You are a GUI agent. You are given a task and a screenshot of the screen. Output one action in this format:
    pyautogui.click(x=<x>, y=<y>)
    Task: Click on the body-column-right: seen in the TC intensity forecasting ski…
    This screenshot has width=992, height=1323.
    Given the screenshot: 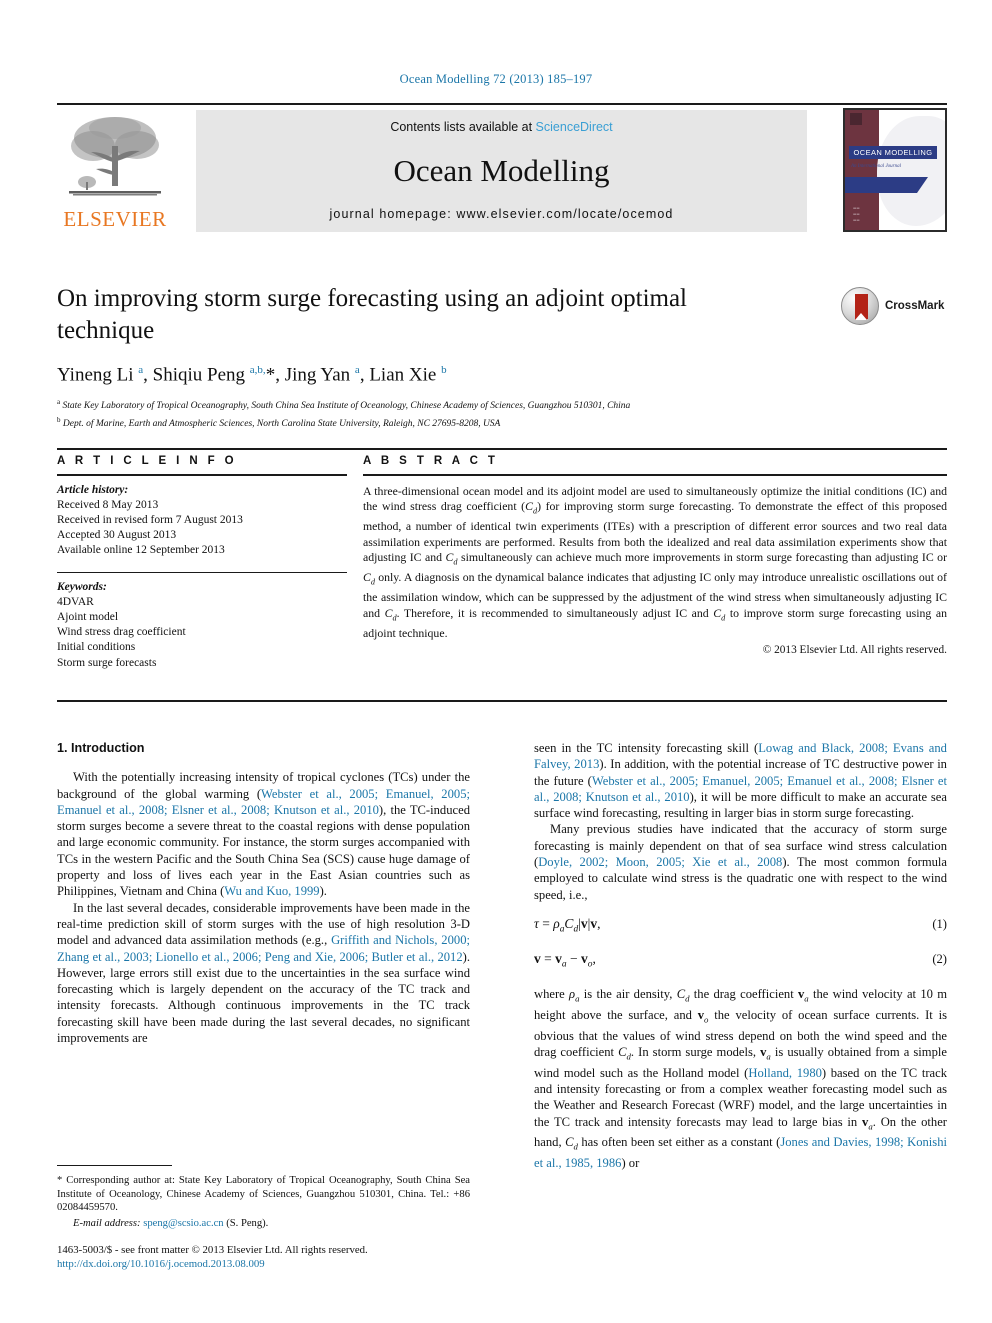 What is the action you would take?
    pyautogui.click(x=740, y=955)
    